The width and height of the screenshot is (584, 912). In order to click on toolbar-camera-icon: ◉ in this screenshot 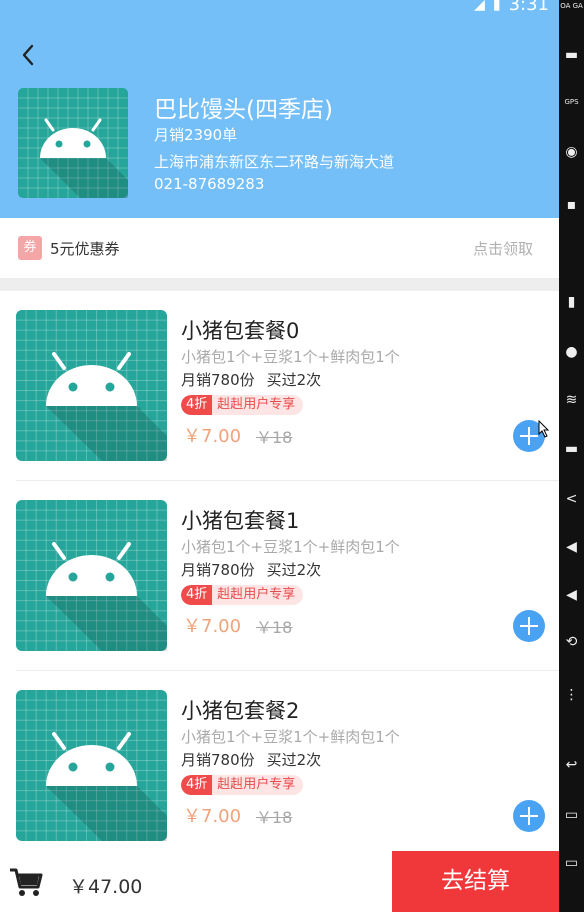, I will do `click(571, 152)`.